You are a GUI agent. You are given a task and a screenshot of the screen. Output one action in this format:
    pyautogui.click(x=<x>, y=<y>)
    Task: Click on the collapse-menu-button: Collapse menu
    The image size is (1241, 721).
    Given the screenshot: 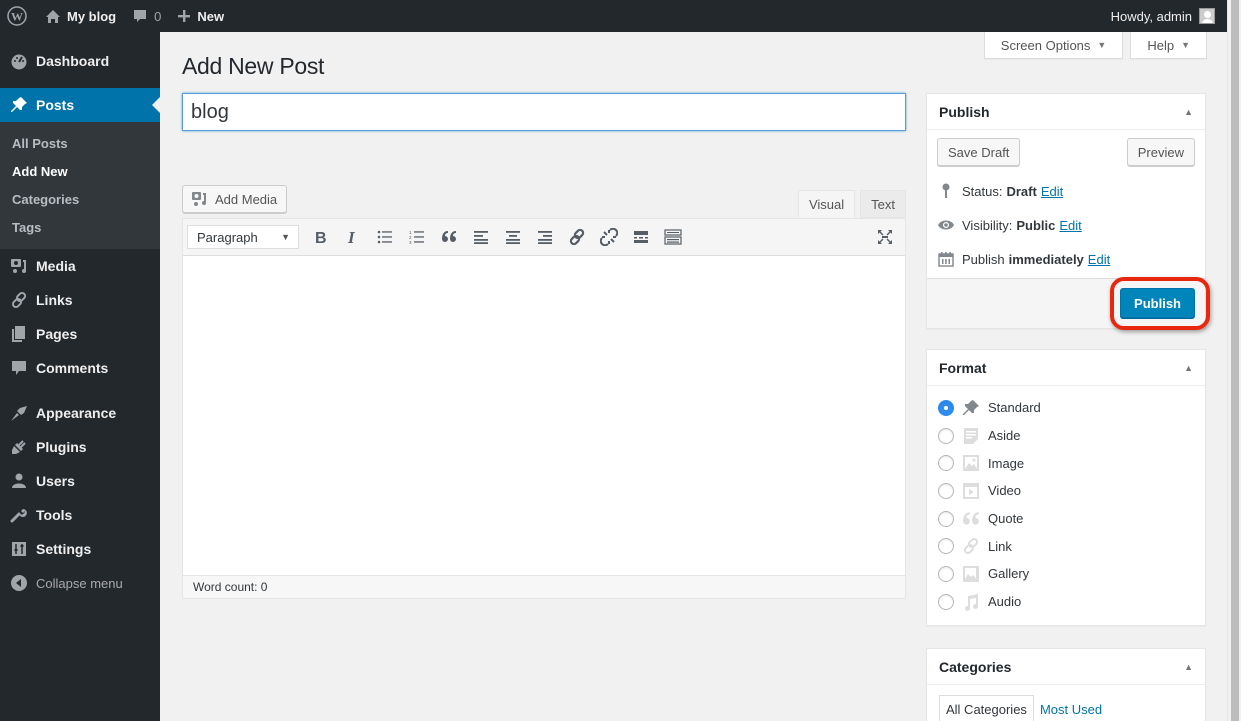 What is the action you would take?
    pyautogui.click(x=80, y=583)
    